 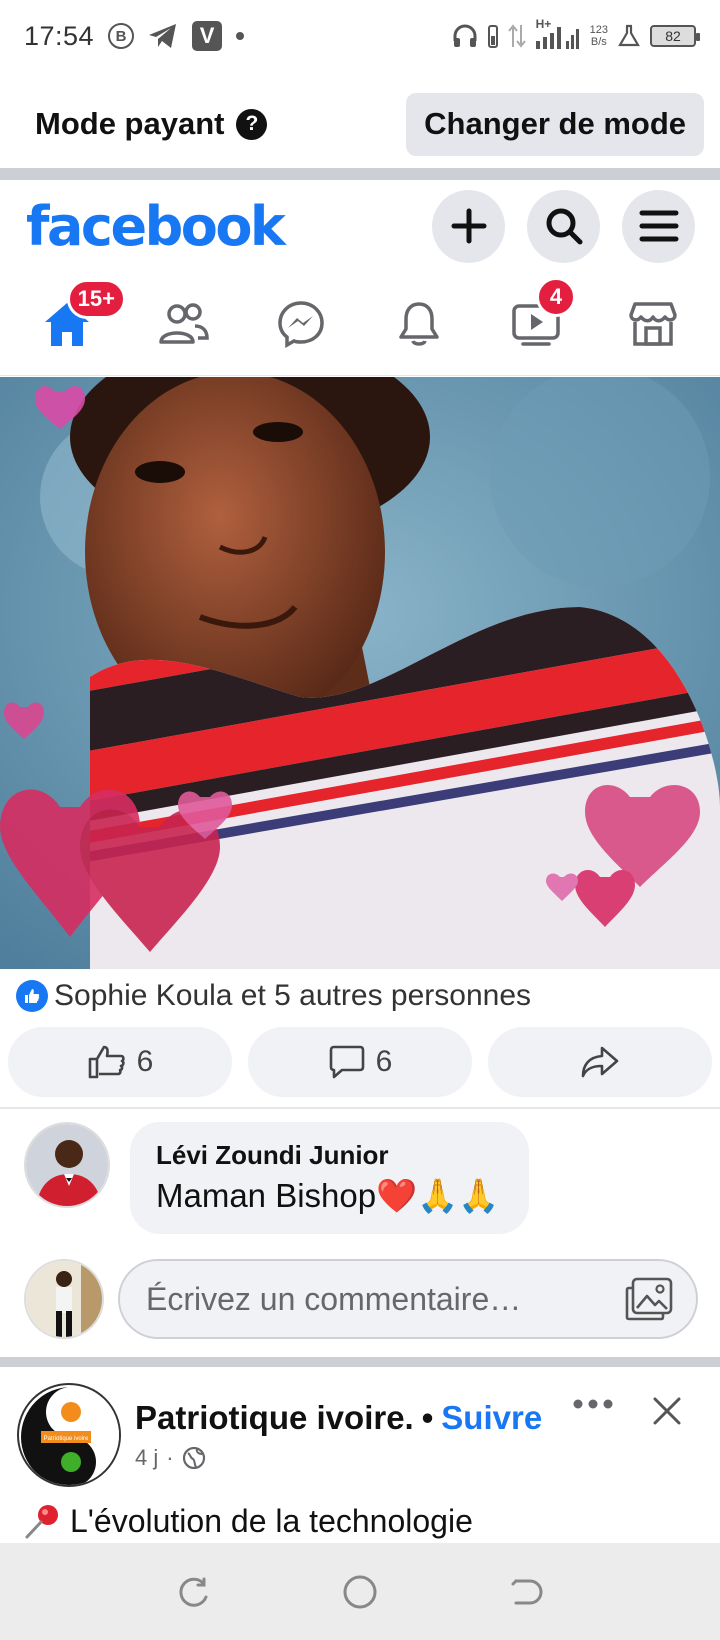 I want to click on tab-friends, so click(x=184, y=324).